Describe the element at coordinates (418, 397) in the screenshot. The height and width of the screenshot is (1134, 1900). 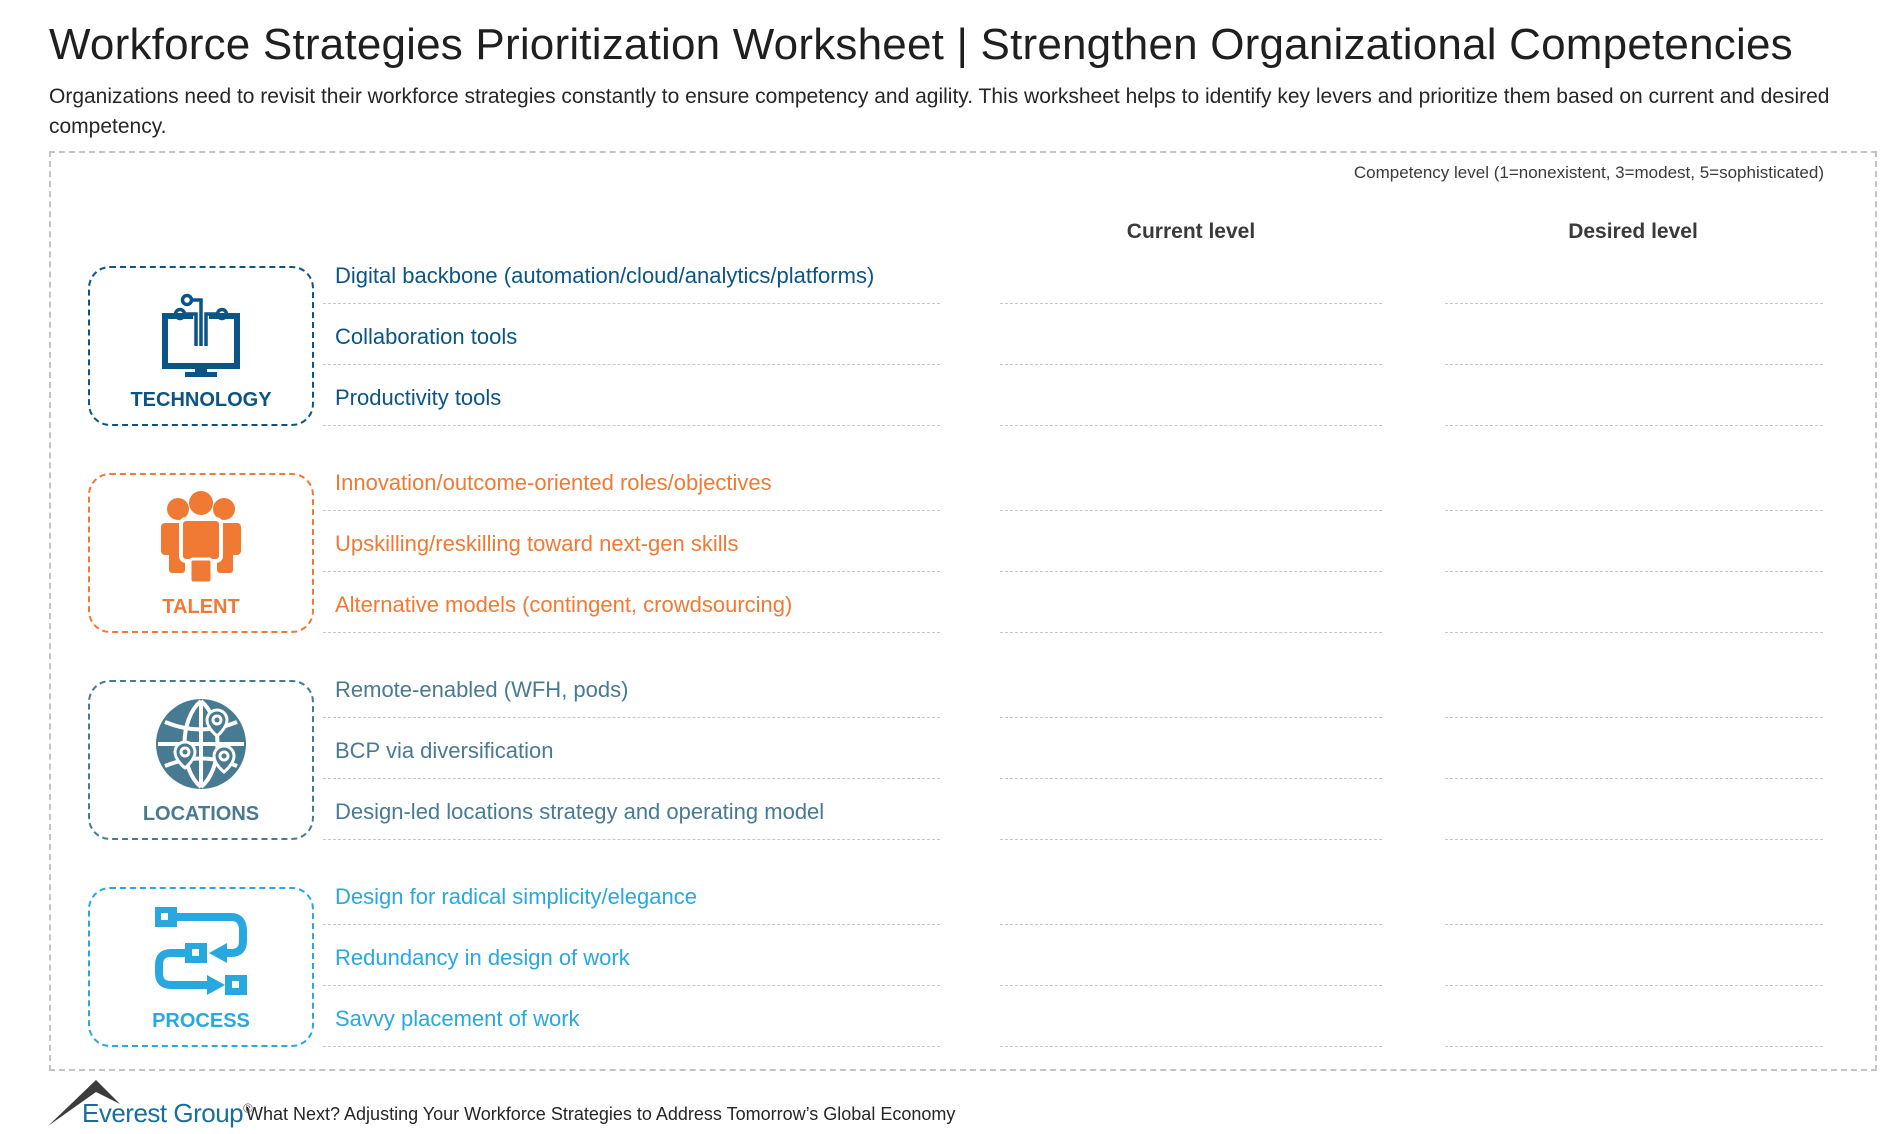
I see `lever-item: Productivity tools` at that location.